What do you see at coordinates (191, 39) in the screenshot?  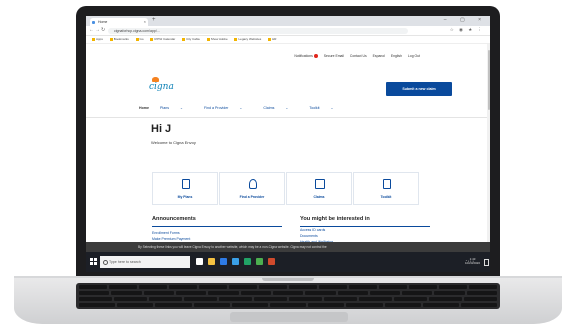 I see `bookmark-item: City Cable` at bounding box center [191, 39].